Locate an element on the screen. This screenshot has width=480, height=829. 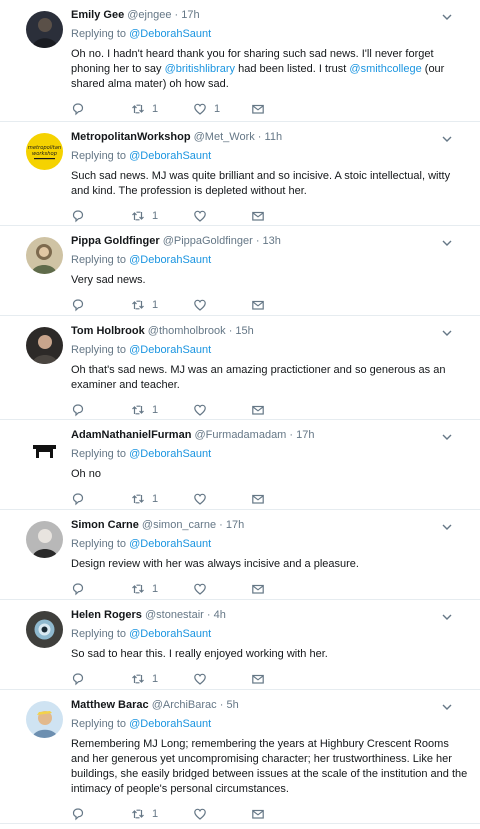
timestamp: 4h is located at coordinates (220, 615).